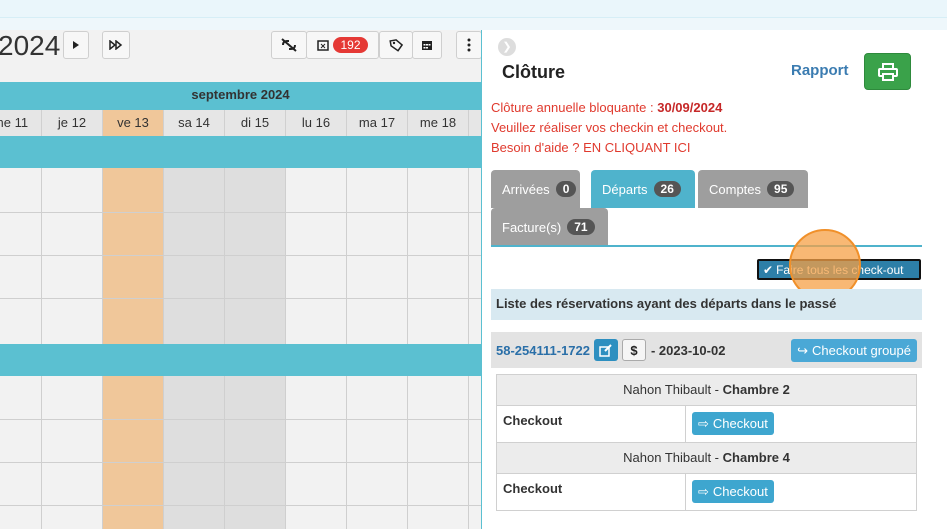 The width and height of the screenshot is (947, 529). I want to click on fast-forward-button, so click(116, 45).